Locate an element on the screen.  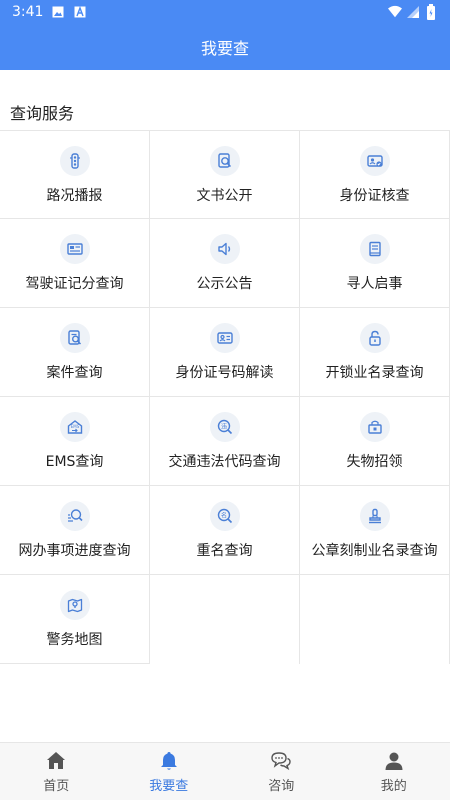
service-item-ems: EMS EMS查询 is located at coordinates (75, 441).